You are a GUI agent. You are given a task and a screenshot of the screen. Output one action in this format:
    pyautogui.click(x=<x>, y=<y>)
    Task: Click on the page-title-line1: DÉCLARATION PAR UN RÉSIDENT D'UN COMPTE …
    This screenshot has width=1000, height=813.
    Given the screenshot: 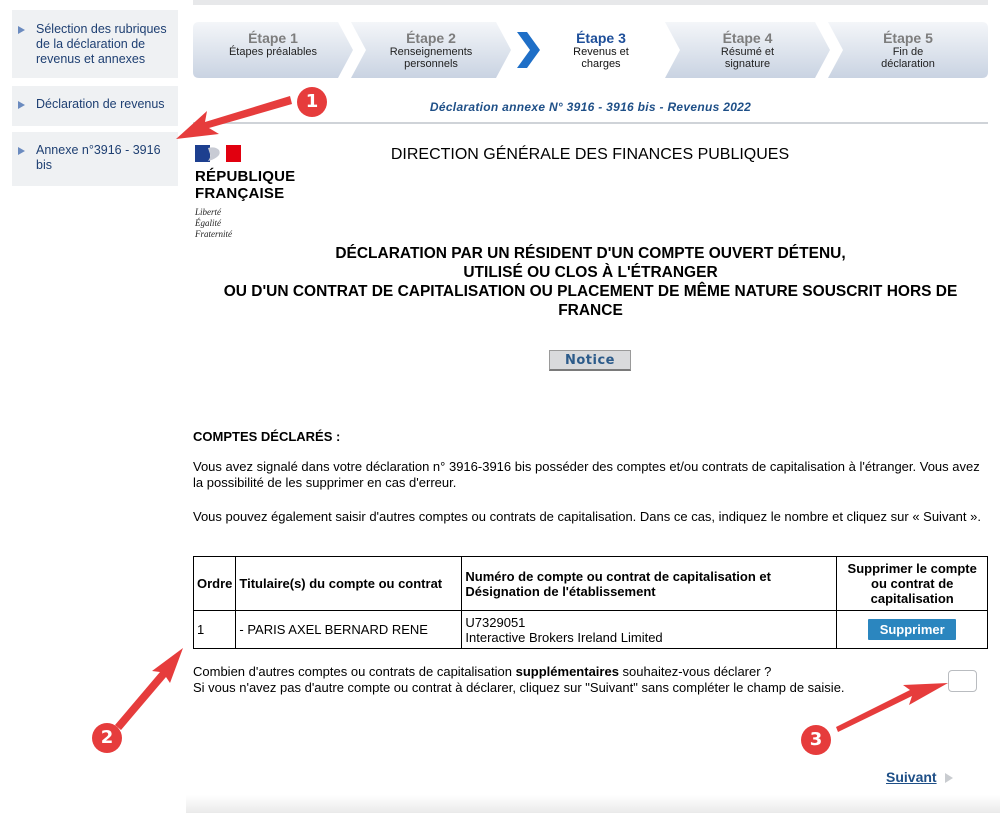 What is the action you would take?
    pyautogui.click(x=590, y=253)
    